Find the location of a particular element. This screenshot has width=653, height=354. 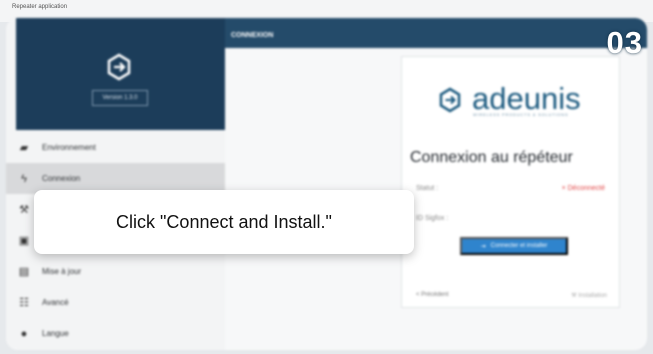

adeunis-brand: adeunis WIRELESS PRODUCTS & SOLUTIONS is located at coordinates (516, 102).